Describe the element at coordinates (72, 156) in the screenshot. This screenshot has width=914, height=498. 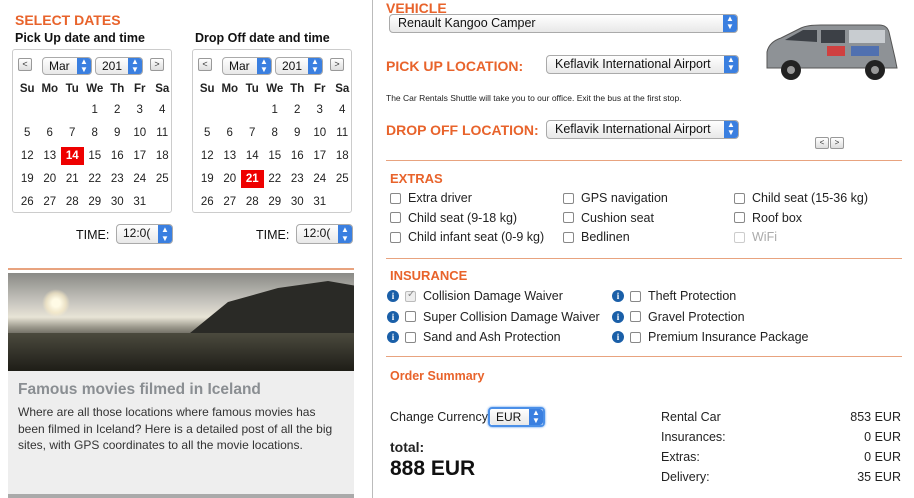
I see `selected-day-cell: 14` at that location.